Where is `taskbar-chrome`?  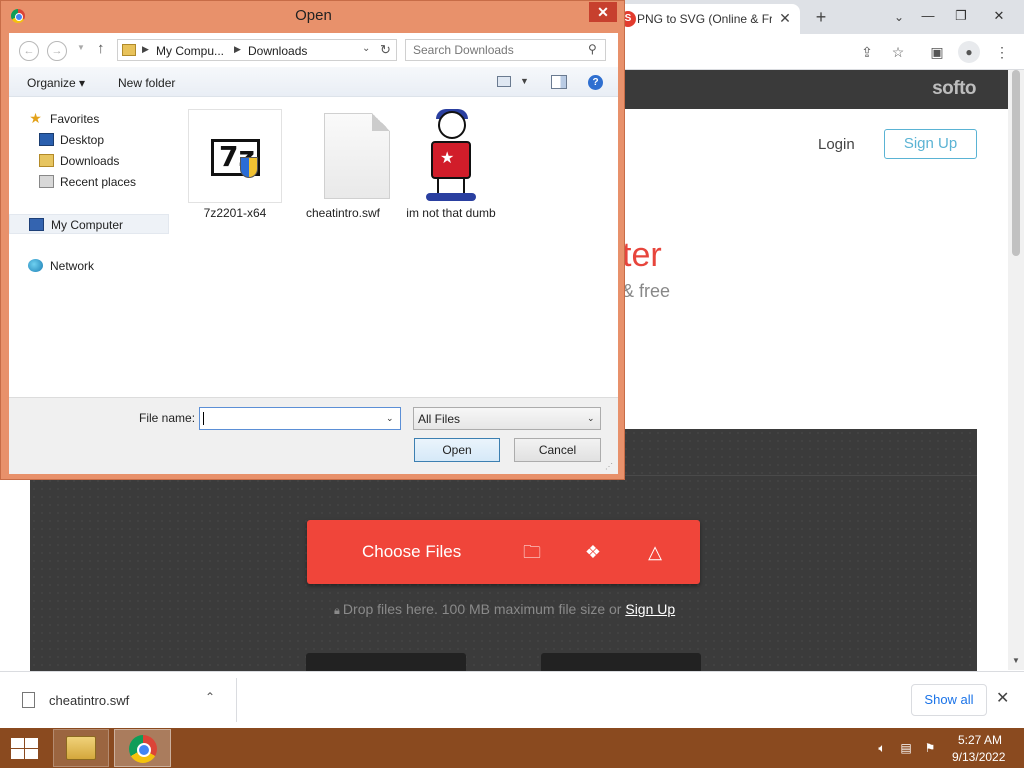
taskbar-chrome is located at coordinates (142, 748).